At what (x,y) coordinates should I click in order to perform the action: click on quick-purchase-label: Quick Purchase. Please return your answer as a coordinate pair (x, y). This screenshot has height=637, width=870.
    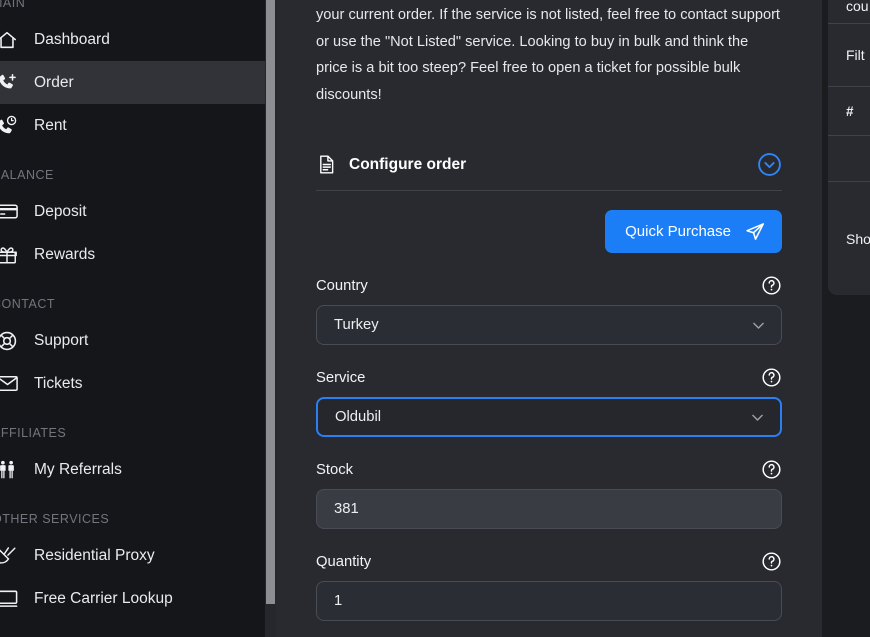
    Looking at the image, I should click on (678, 231).